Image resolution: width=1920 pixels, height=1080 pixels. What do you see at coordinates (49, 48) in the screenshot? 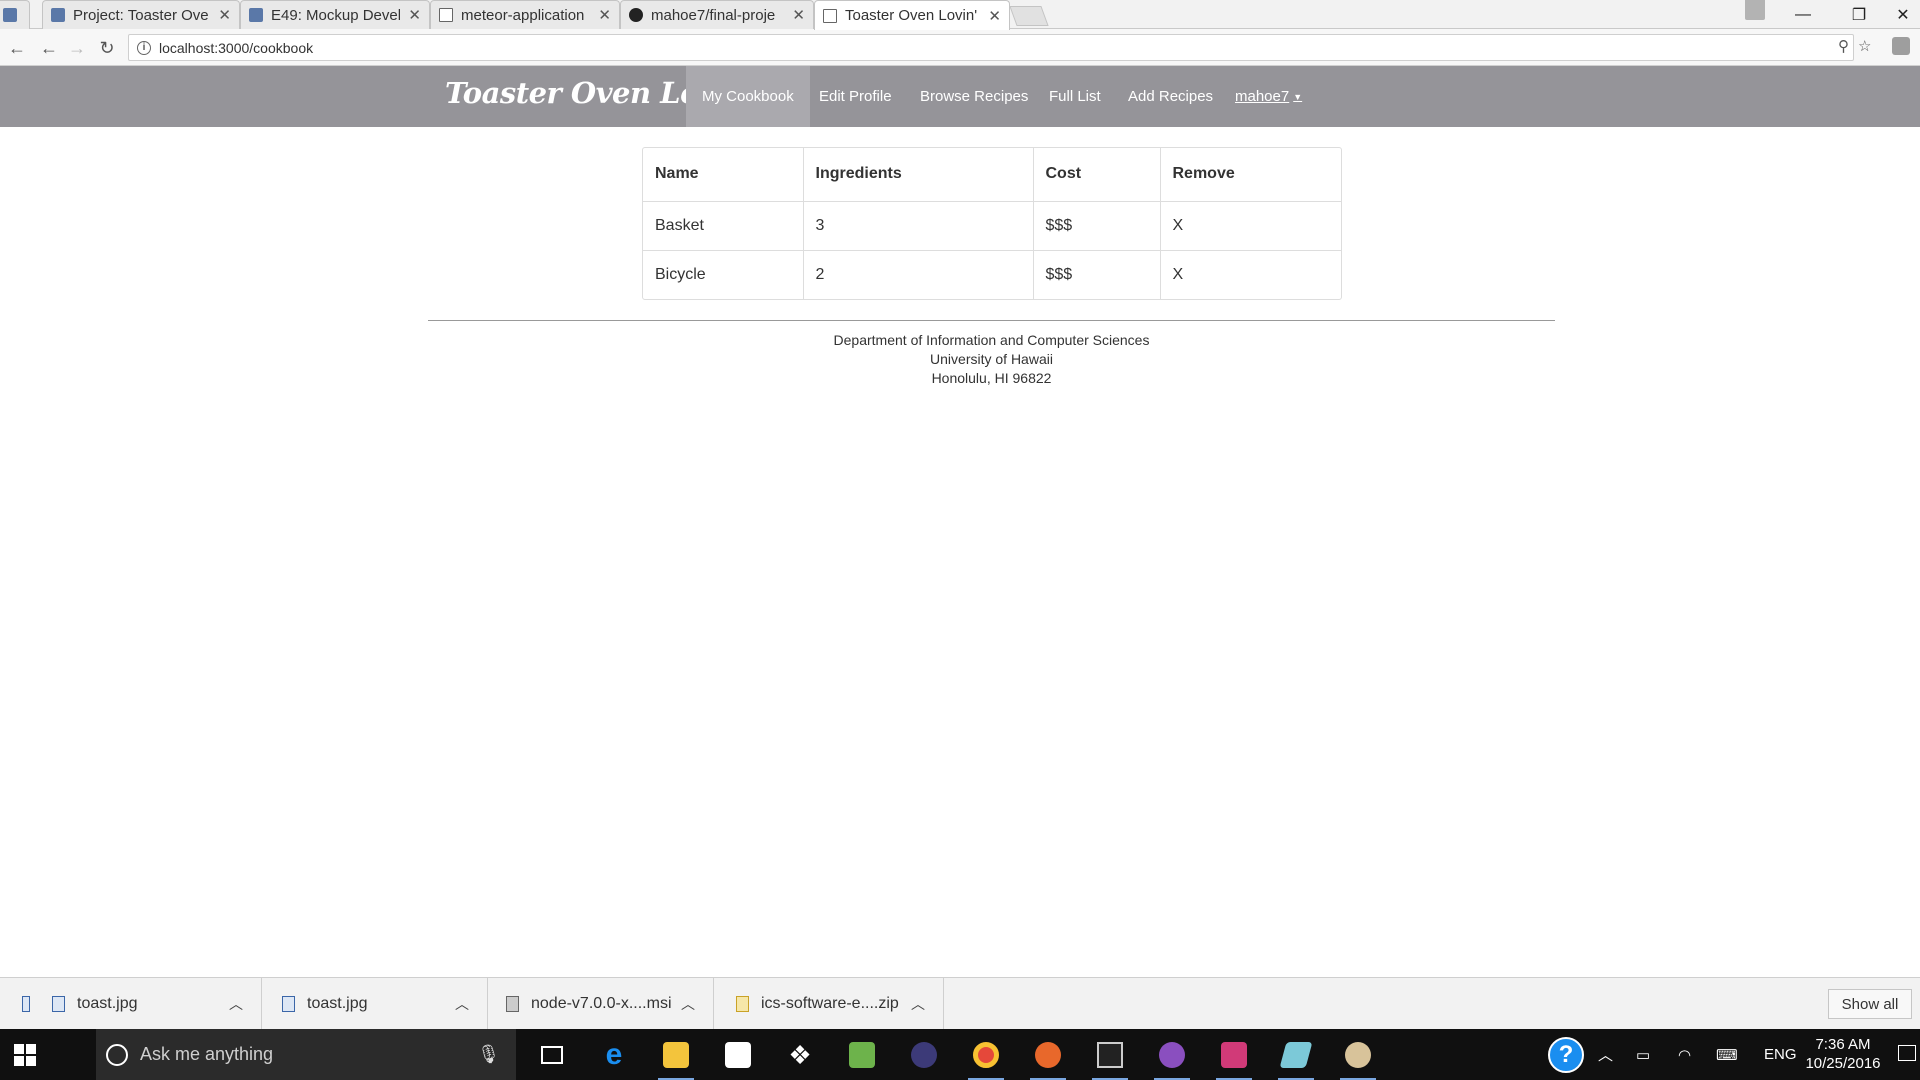
I see `back-button-icon: ←` at bounding box center [49, 48].